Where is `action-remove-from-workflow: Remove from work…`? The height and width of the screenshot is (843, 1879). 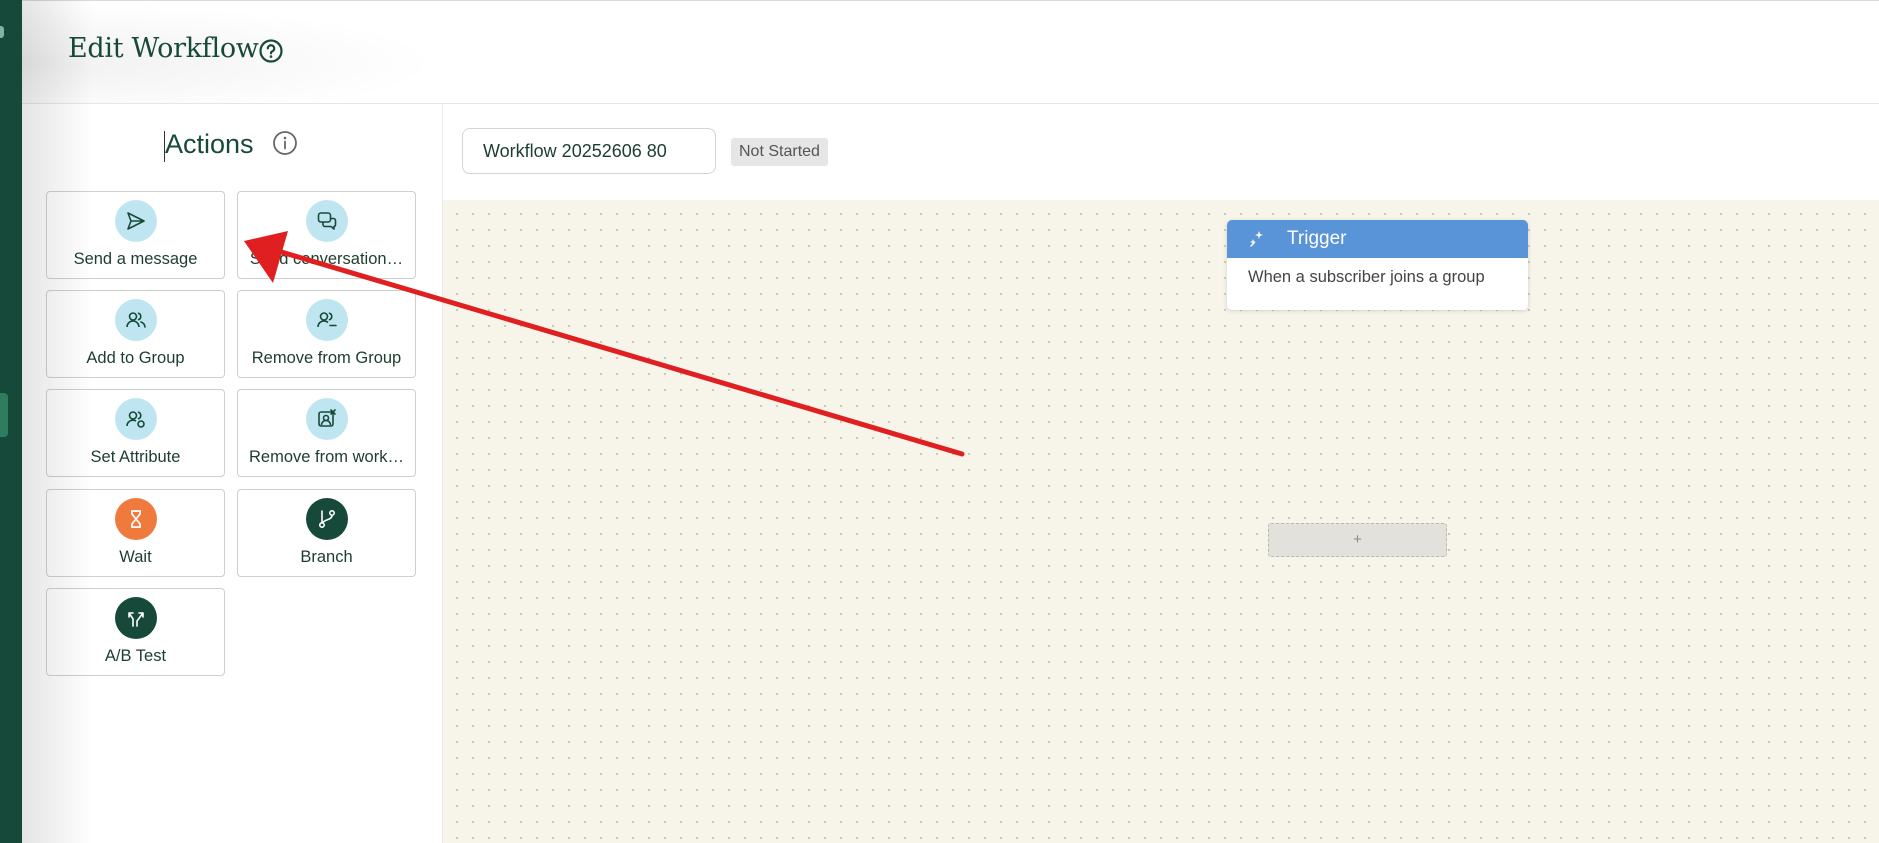 action-remove-from-workflow: Remove from work… is located at coordinates (326, 433).